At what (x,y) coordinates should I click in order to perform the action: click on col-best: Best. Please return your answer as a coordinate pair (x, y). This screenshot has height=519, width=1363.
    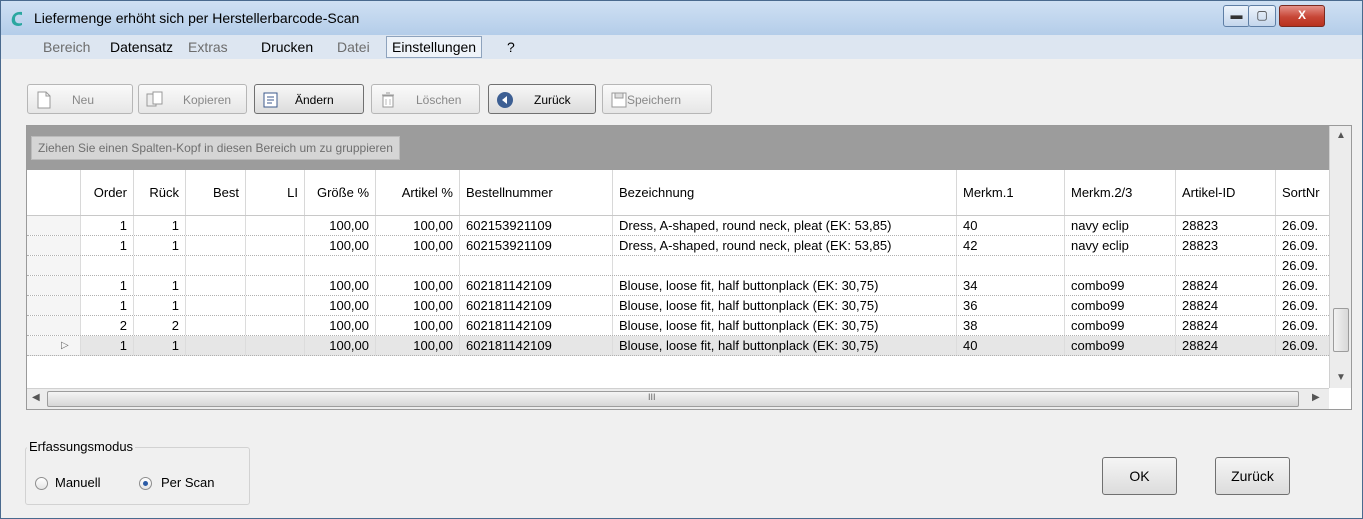
    Looking at the image, I should click on (216, 192).